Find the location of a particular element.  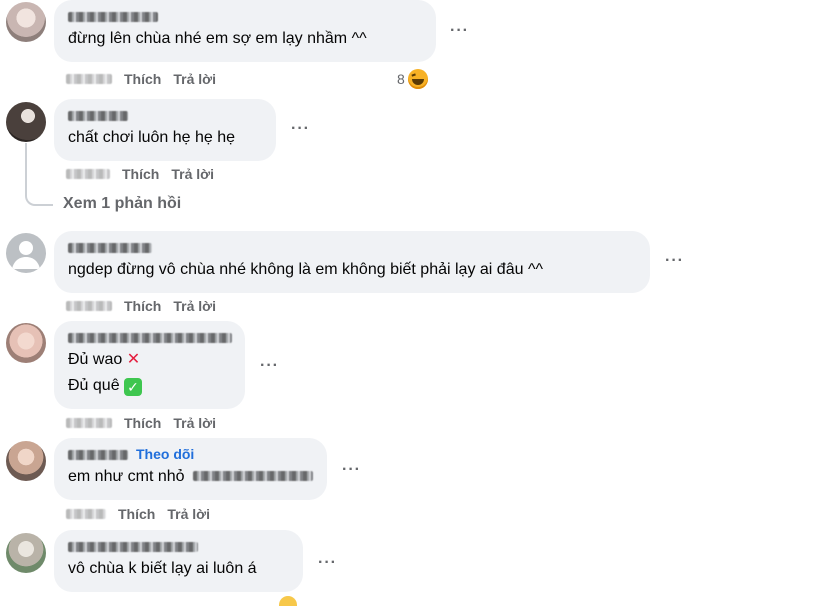

comment-bubble: đừng lên chùa nhé em sợ em lạy nhầm ^^ is located at coordinates (245, 31).